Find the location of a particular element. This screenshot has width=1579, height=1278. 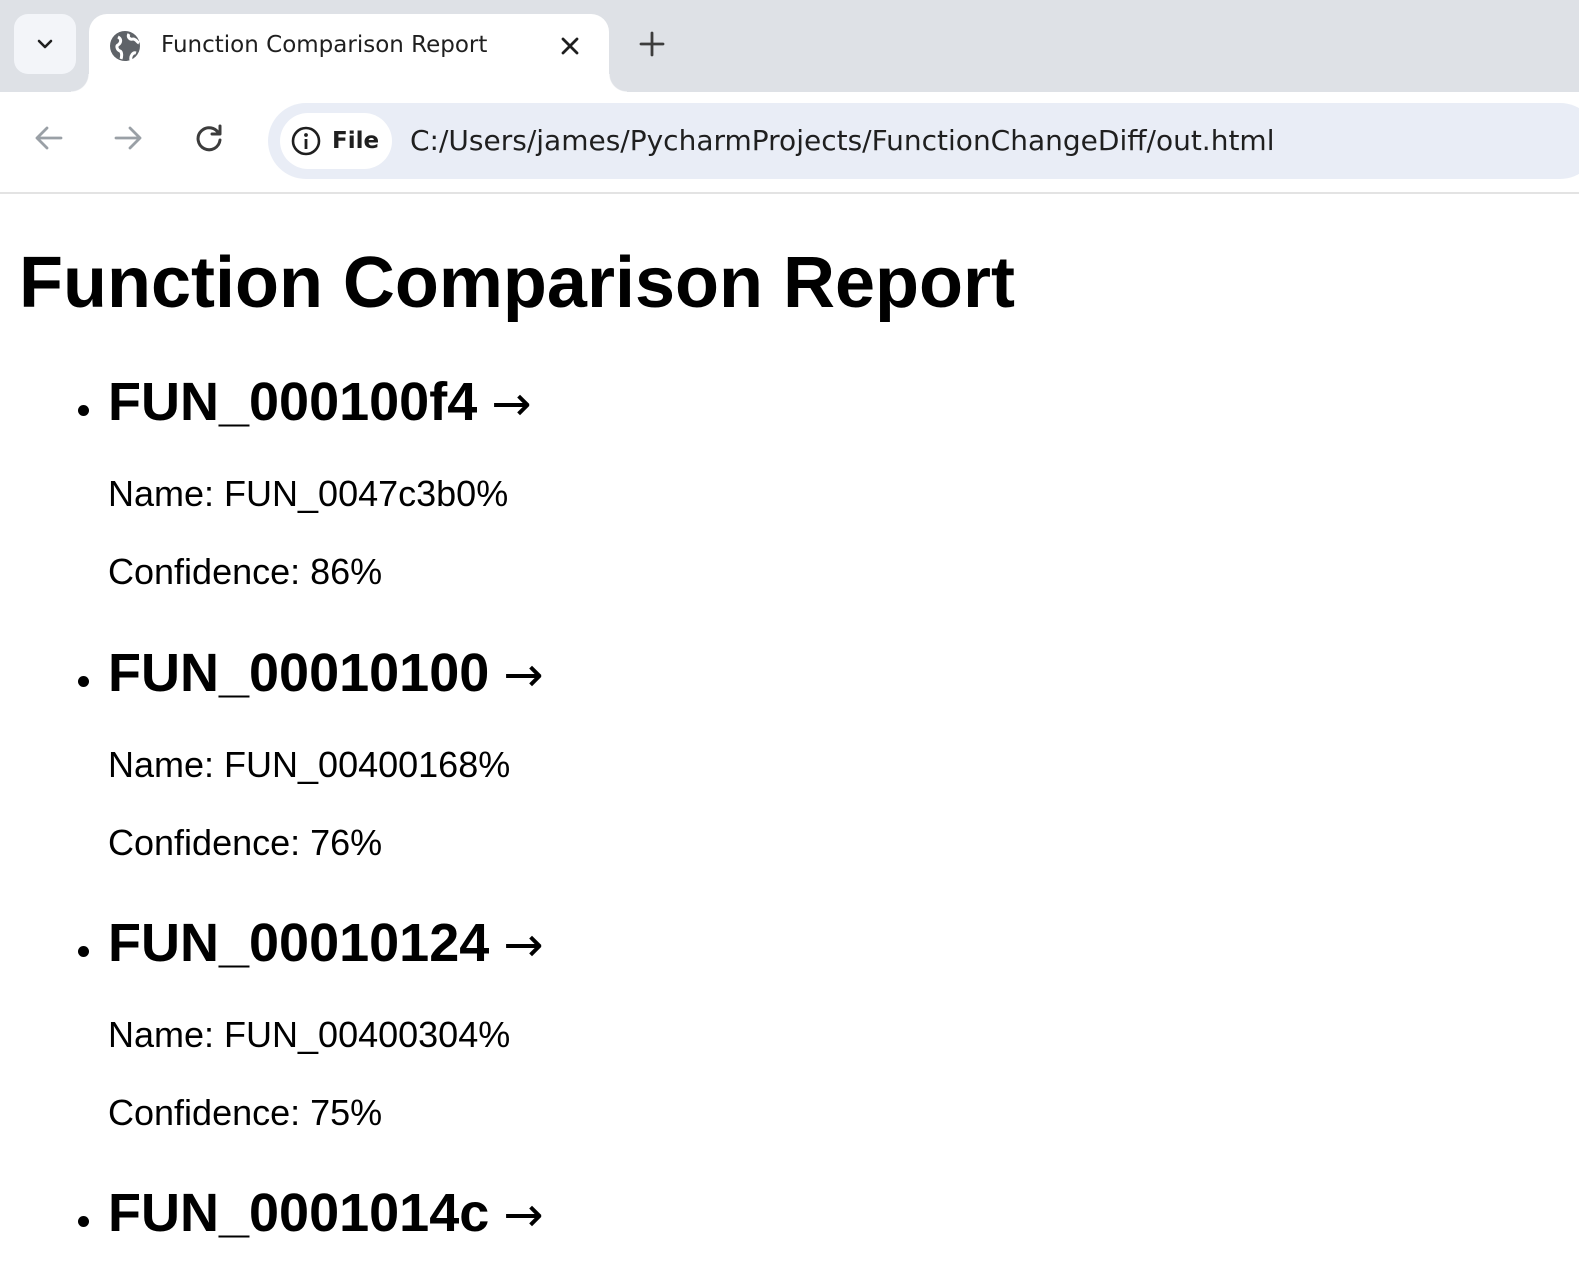

tab-strip: Function Comparison Report is located at coordinates (789, 46).